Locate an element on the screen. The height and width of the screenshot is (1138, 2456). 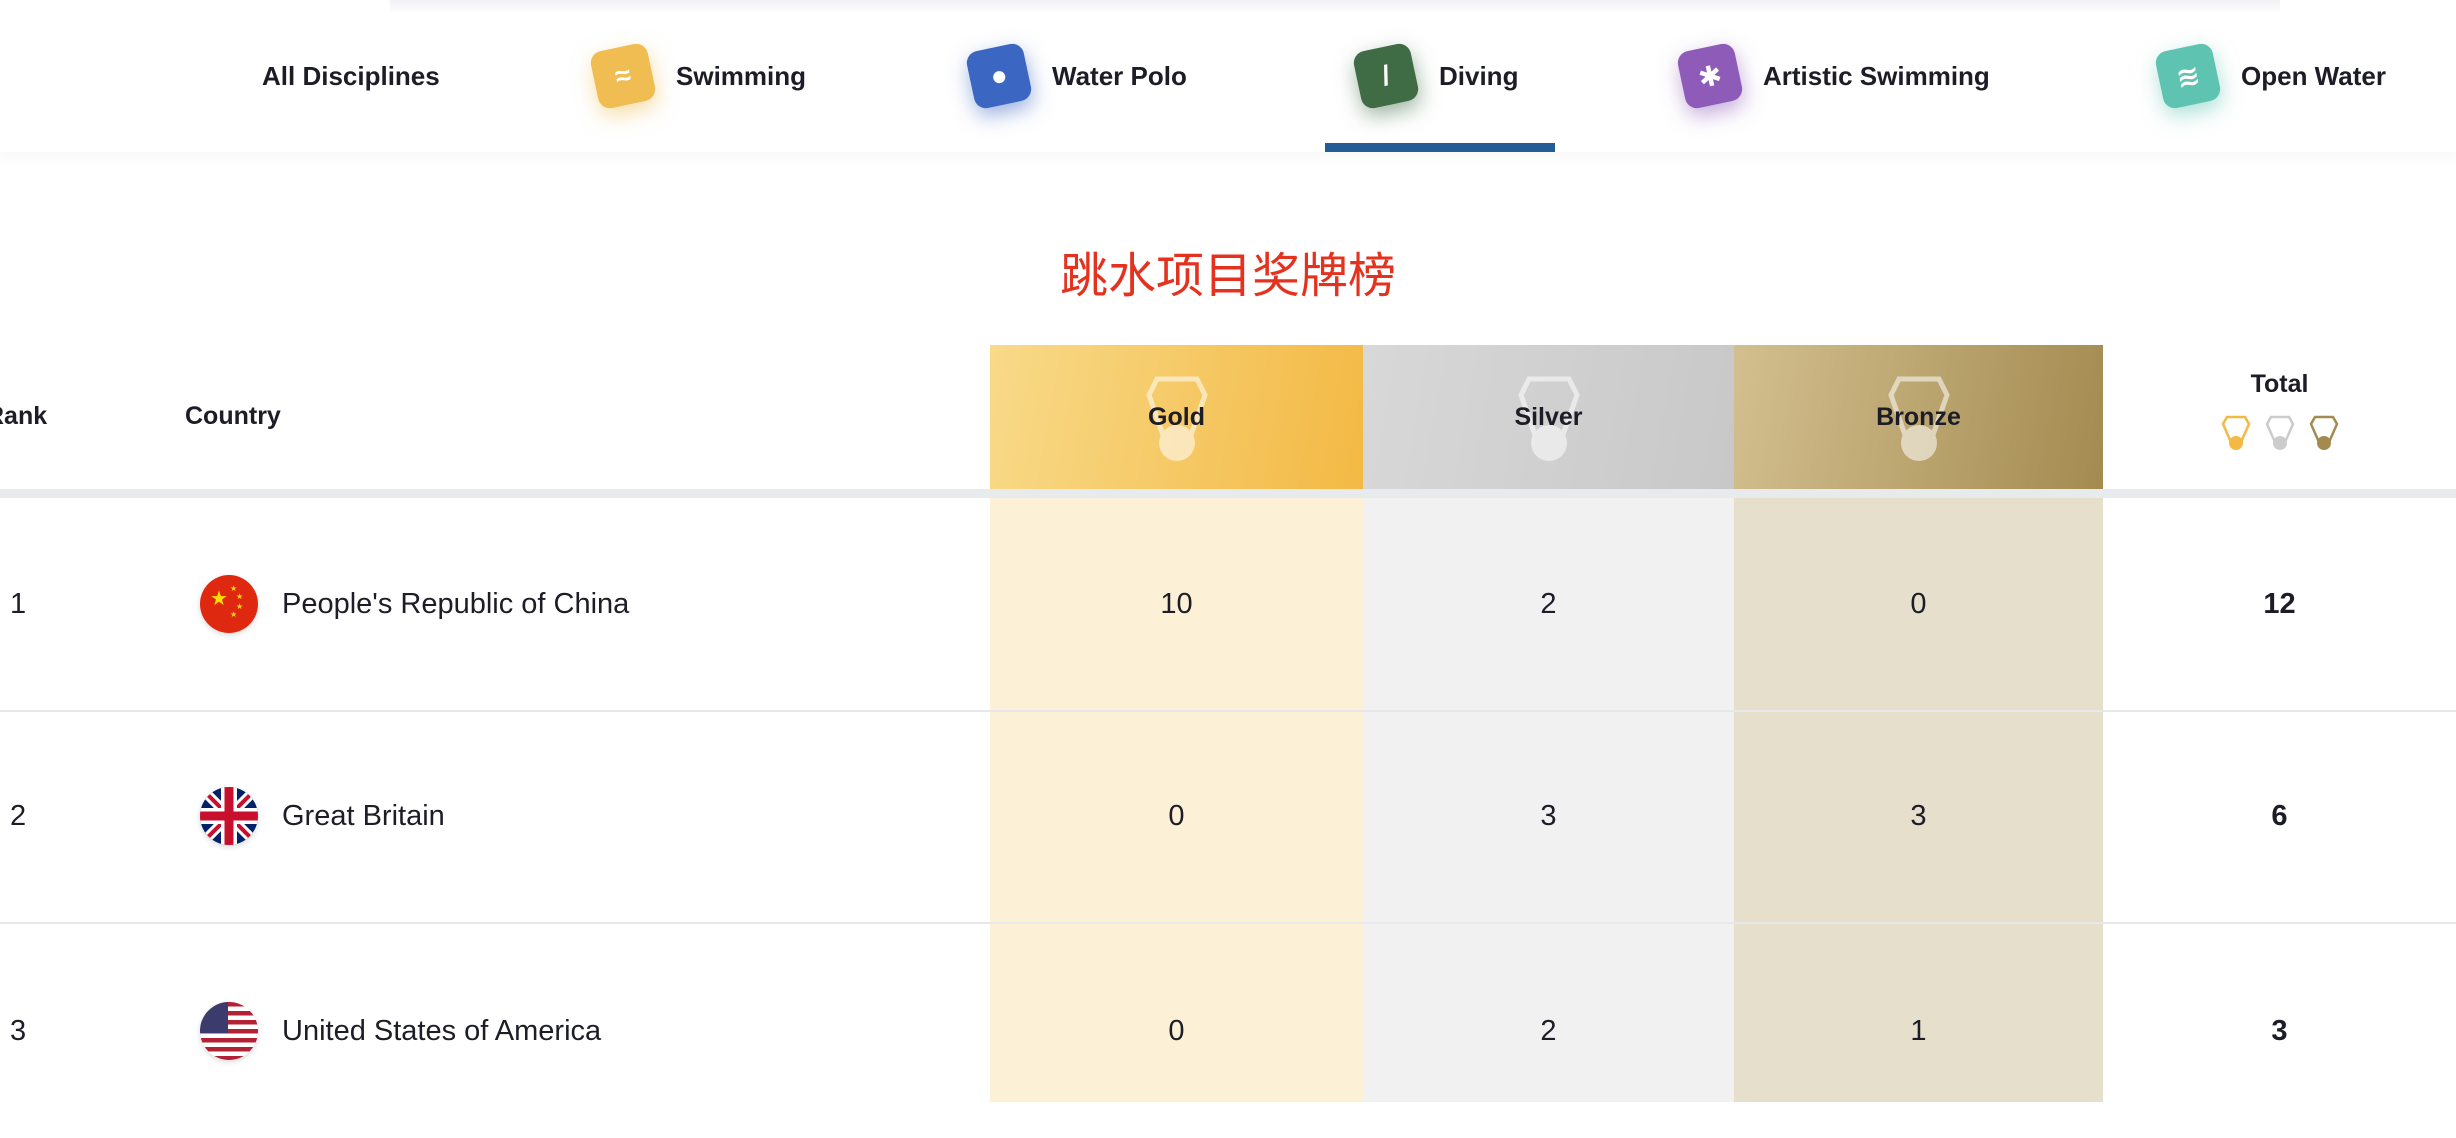
bronze-header: Bronze is located at coordinates (1918, 417).